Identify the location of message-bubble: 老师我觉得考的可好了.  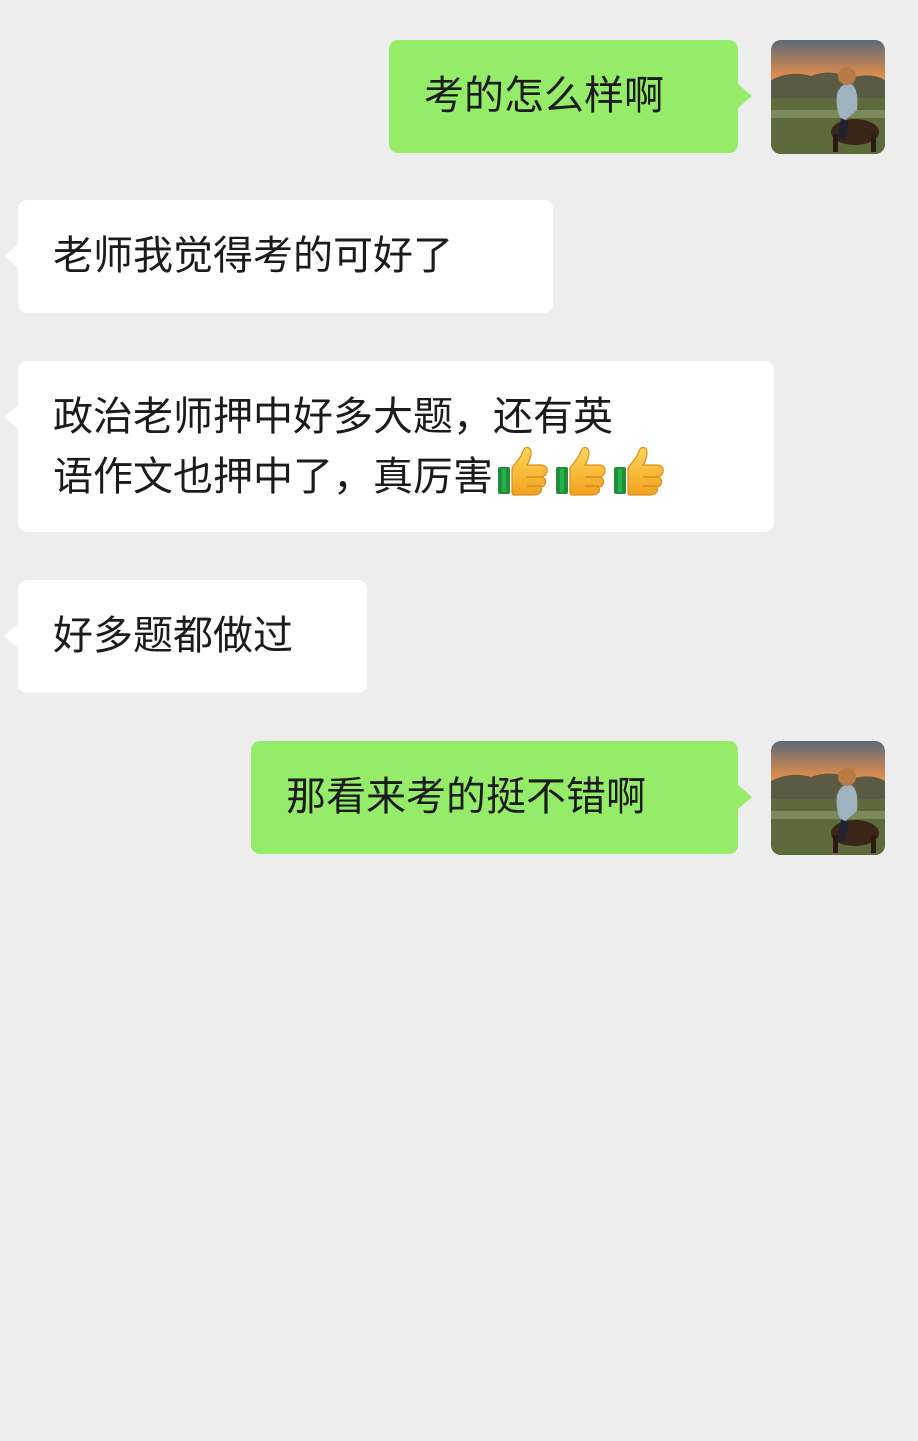
(285, 256).